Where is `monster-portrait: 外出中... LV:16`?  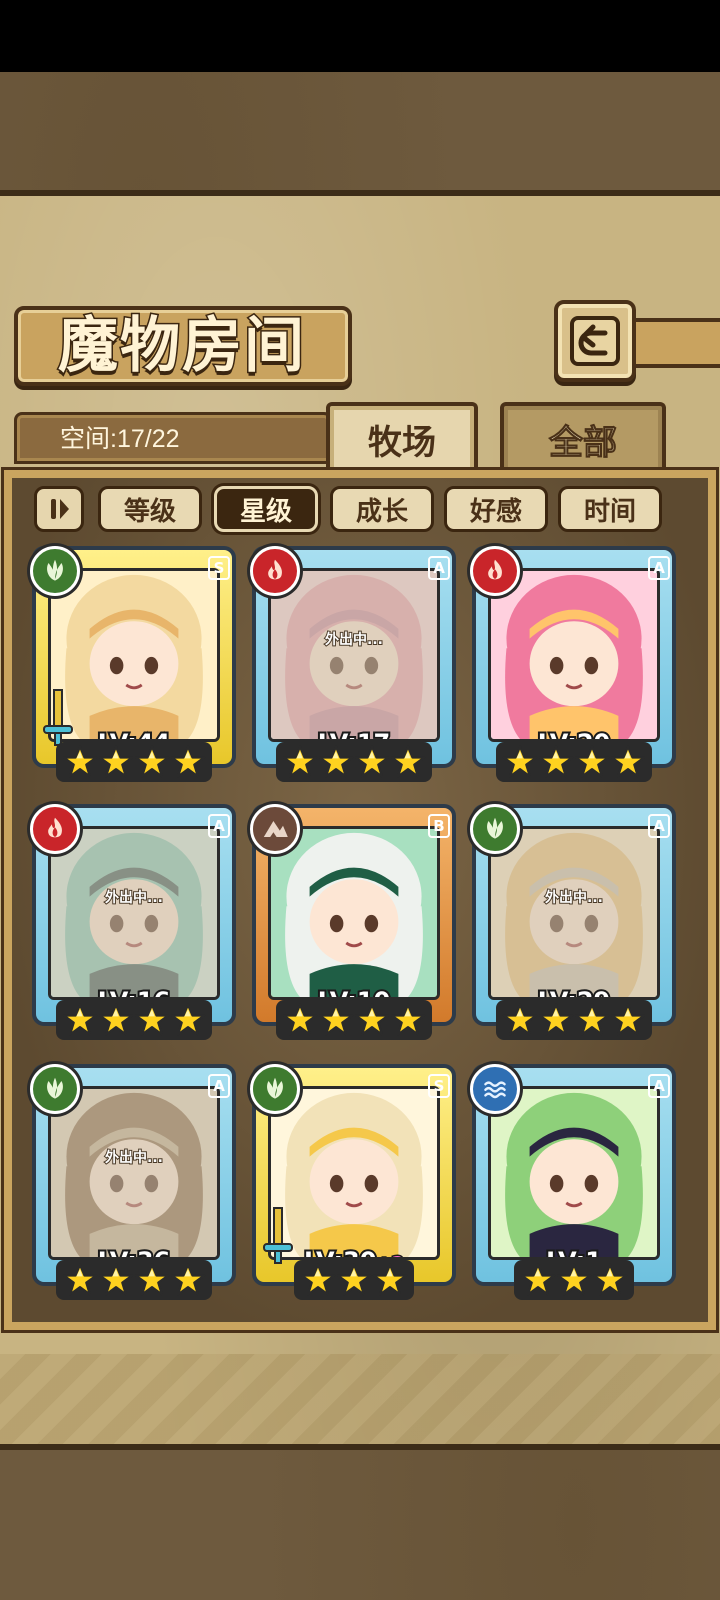
monster-portrait: 外出中... LV:16 is located at coordinates (134, 913).